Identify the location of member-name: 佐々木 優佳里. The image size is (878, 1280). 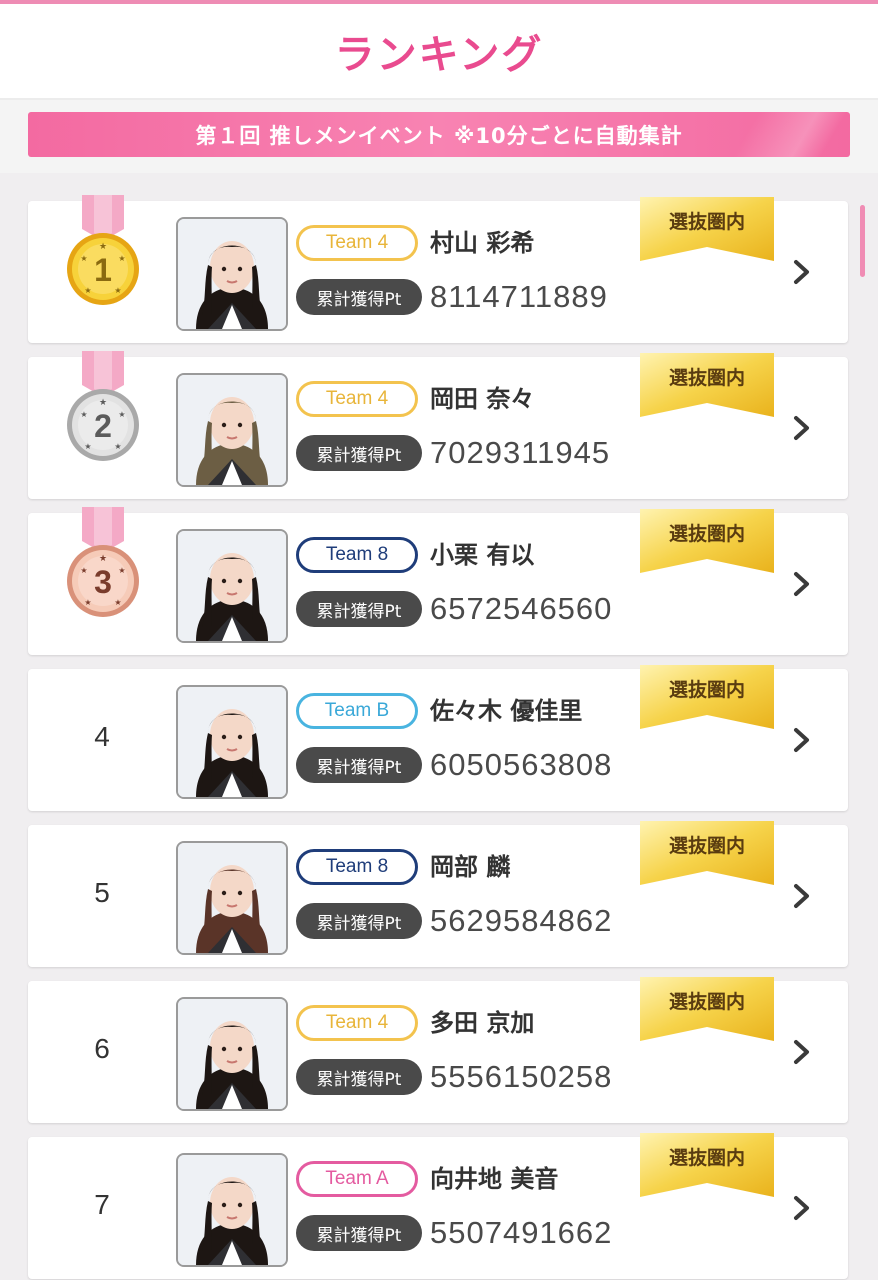
(506, 711).